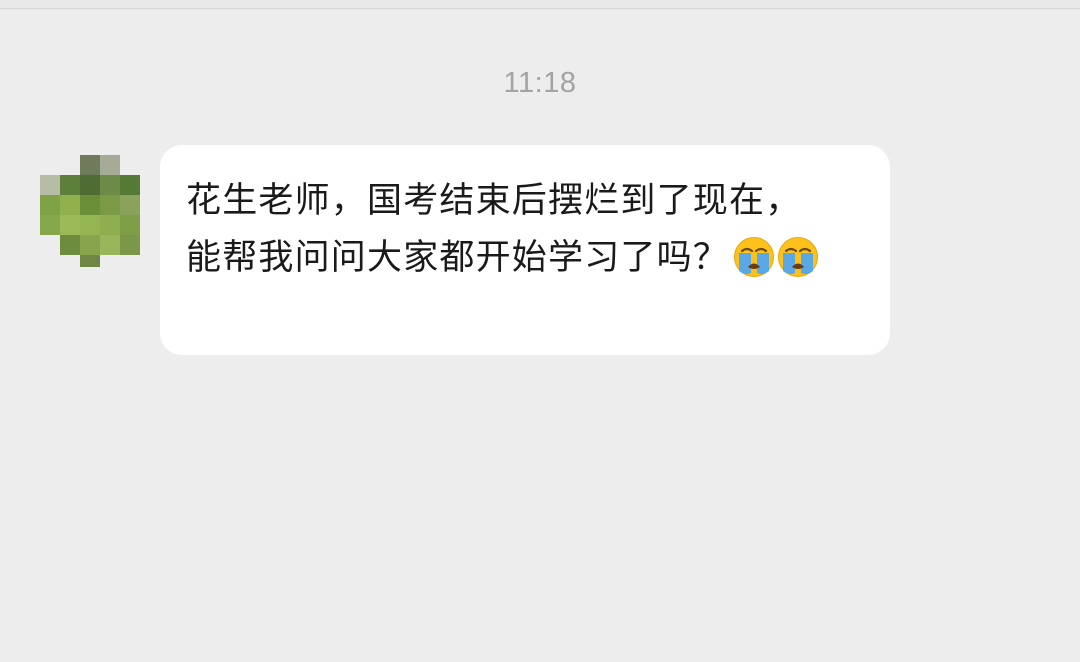 The image size is (1080, 662). I want to click on contact-avatar, so click(90, 207).